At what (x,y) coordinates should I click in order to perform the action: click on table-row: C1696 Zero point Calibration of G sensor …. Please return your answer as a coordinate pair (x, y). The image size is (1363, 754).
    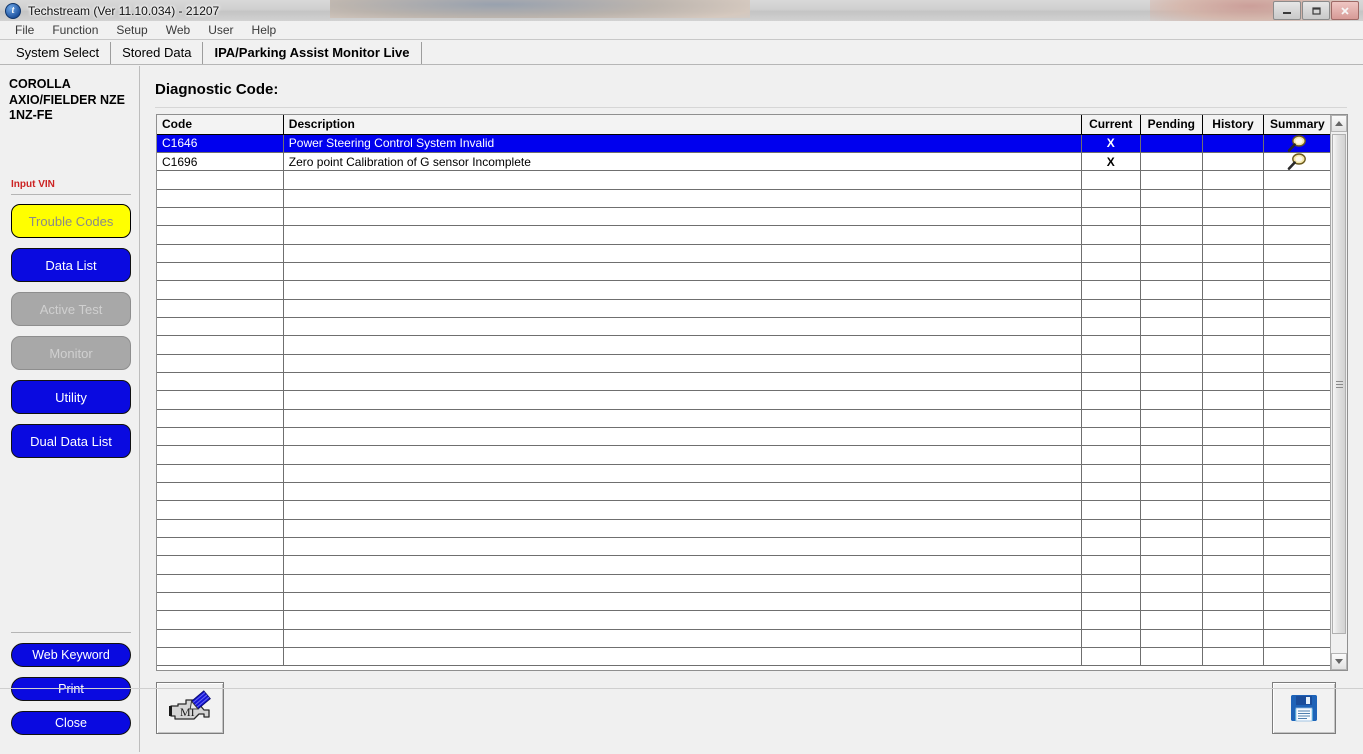
    Looking at the image, I should click on (743, 162).